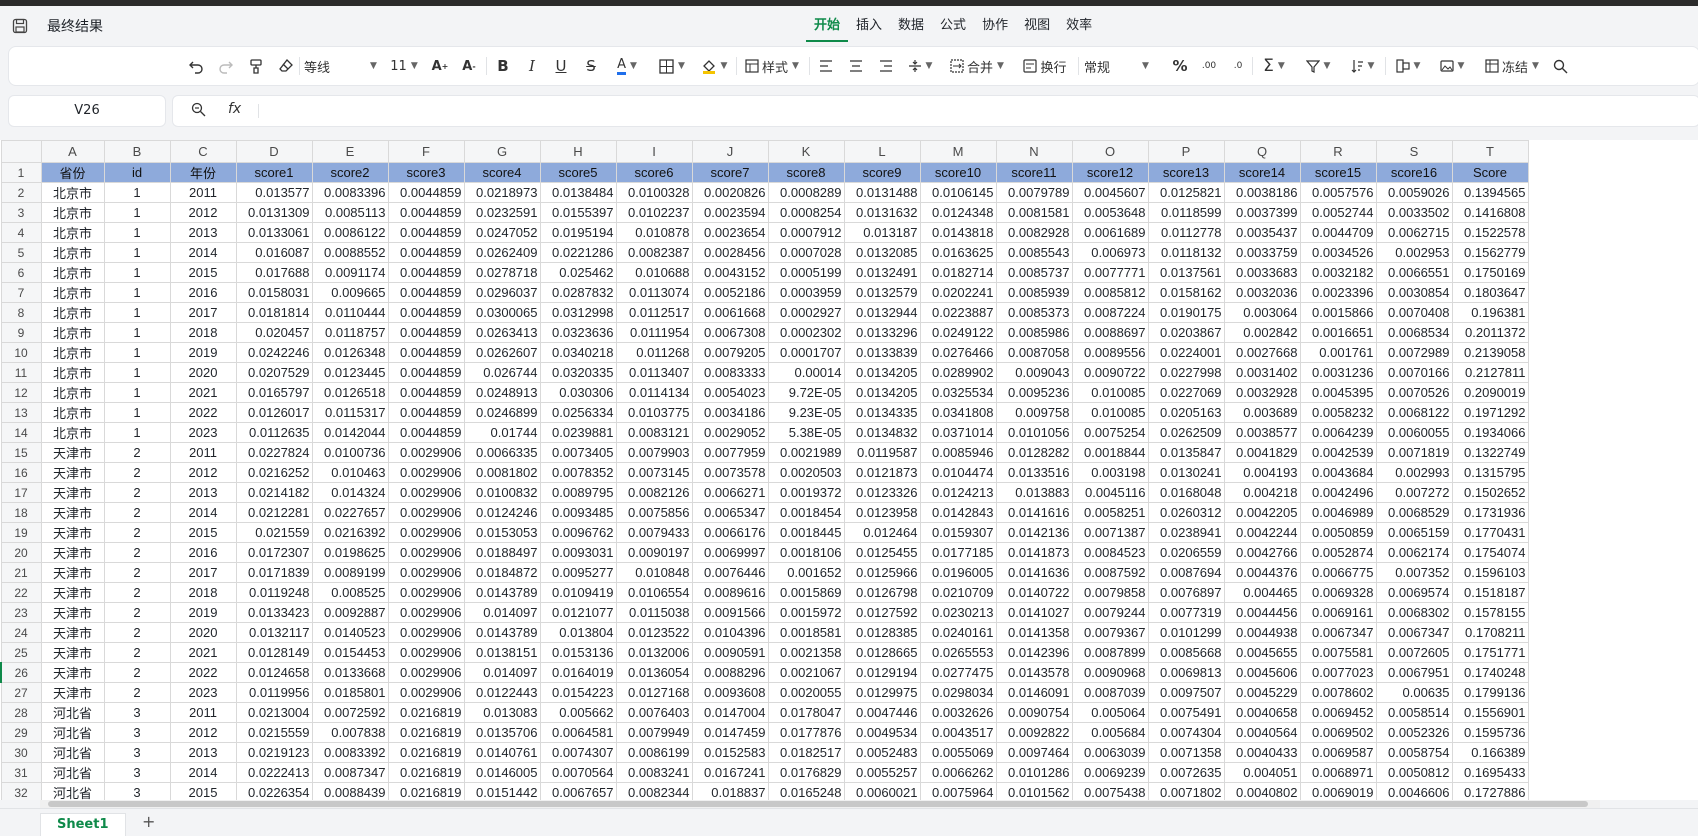 This screenshot has width=1698, height=836. What do you see at coordinates (87, 111) in the screenshot?
I see `name-box: V26` at bounding box center [87, 111].